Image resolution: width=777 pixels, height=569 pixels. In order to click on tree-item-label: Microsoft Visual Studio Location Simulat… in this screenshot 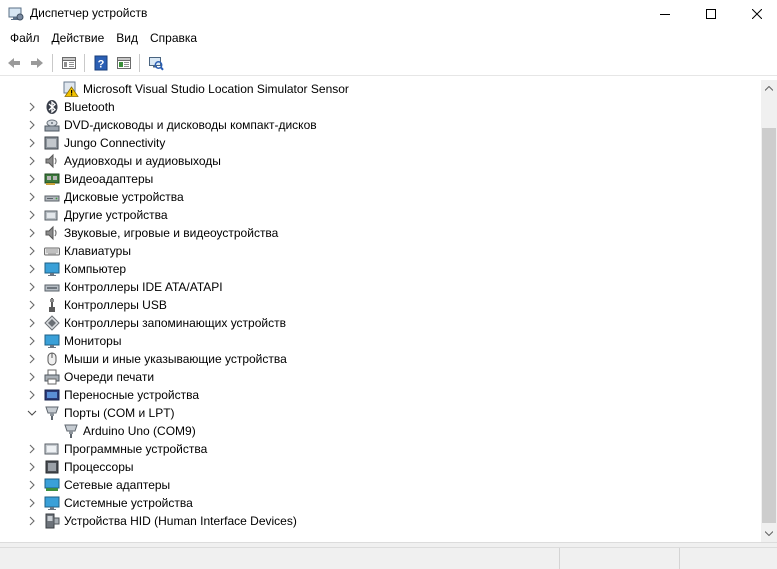, I will do `click(216, 89)`.